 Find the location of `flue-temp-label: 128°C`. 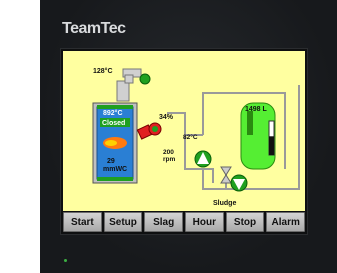

flue-temp-label: 128°C is located at coordinates (103, 71).